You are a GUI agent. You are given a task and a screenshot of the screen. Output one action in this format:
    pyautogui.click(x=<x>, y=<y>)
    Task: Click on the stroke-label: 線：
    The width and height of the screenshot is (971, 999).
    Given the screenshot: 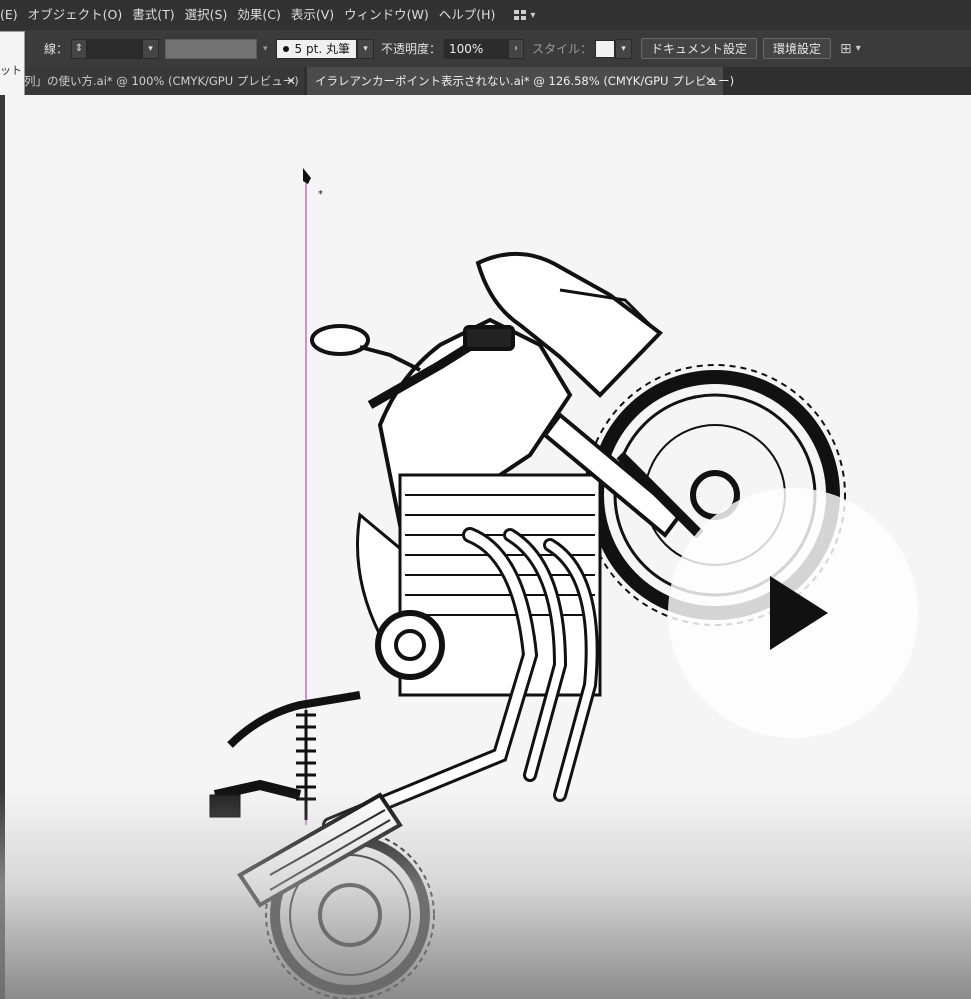 What is the action you would take?
    pyautogui.click(x=56, y=49)
    